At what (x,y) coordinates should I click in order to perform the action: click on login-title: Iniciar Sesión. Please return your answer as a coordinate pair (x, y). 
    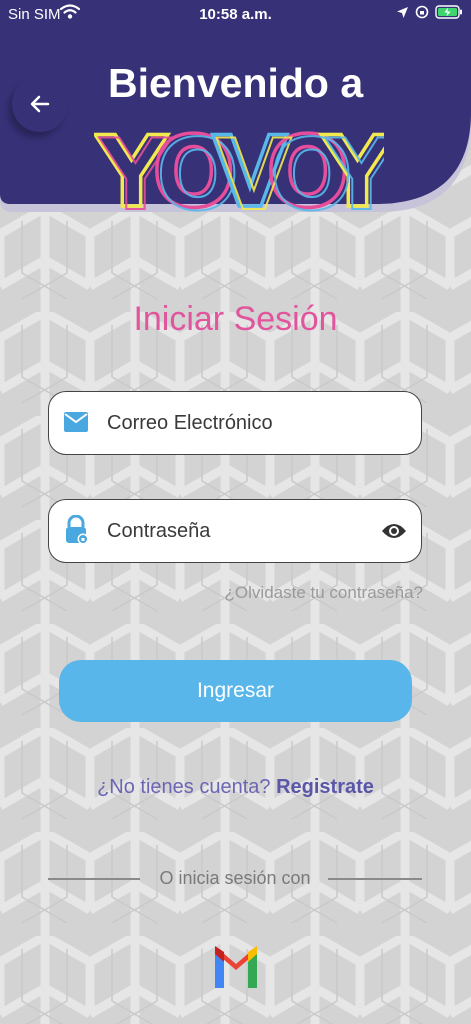
    Looking at the image, I should click on (235, 319).